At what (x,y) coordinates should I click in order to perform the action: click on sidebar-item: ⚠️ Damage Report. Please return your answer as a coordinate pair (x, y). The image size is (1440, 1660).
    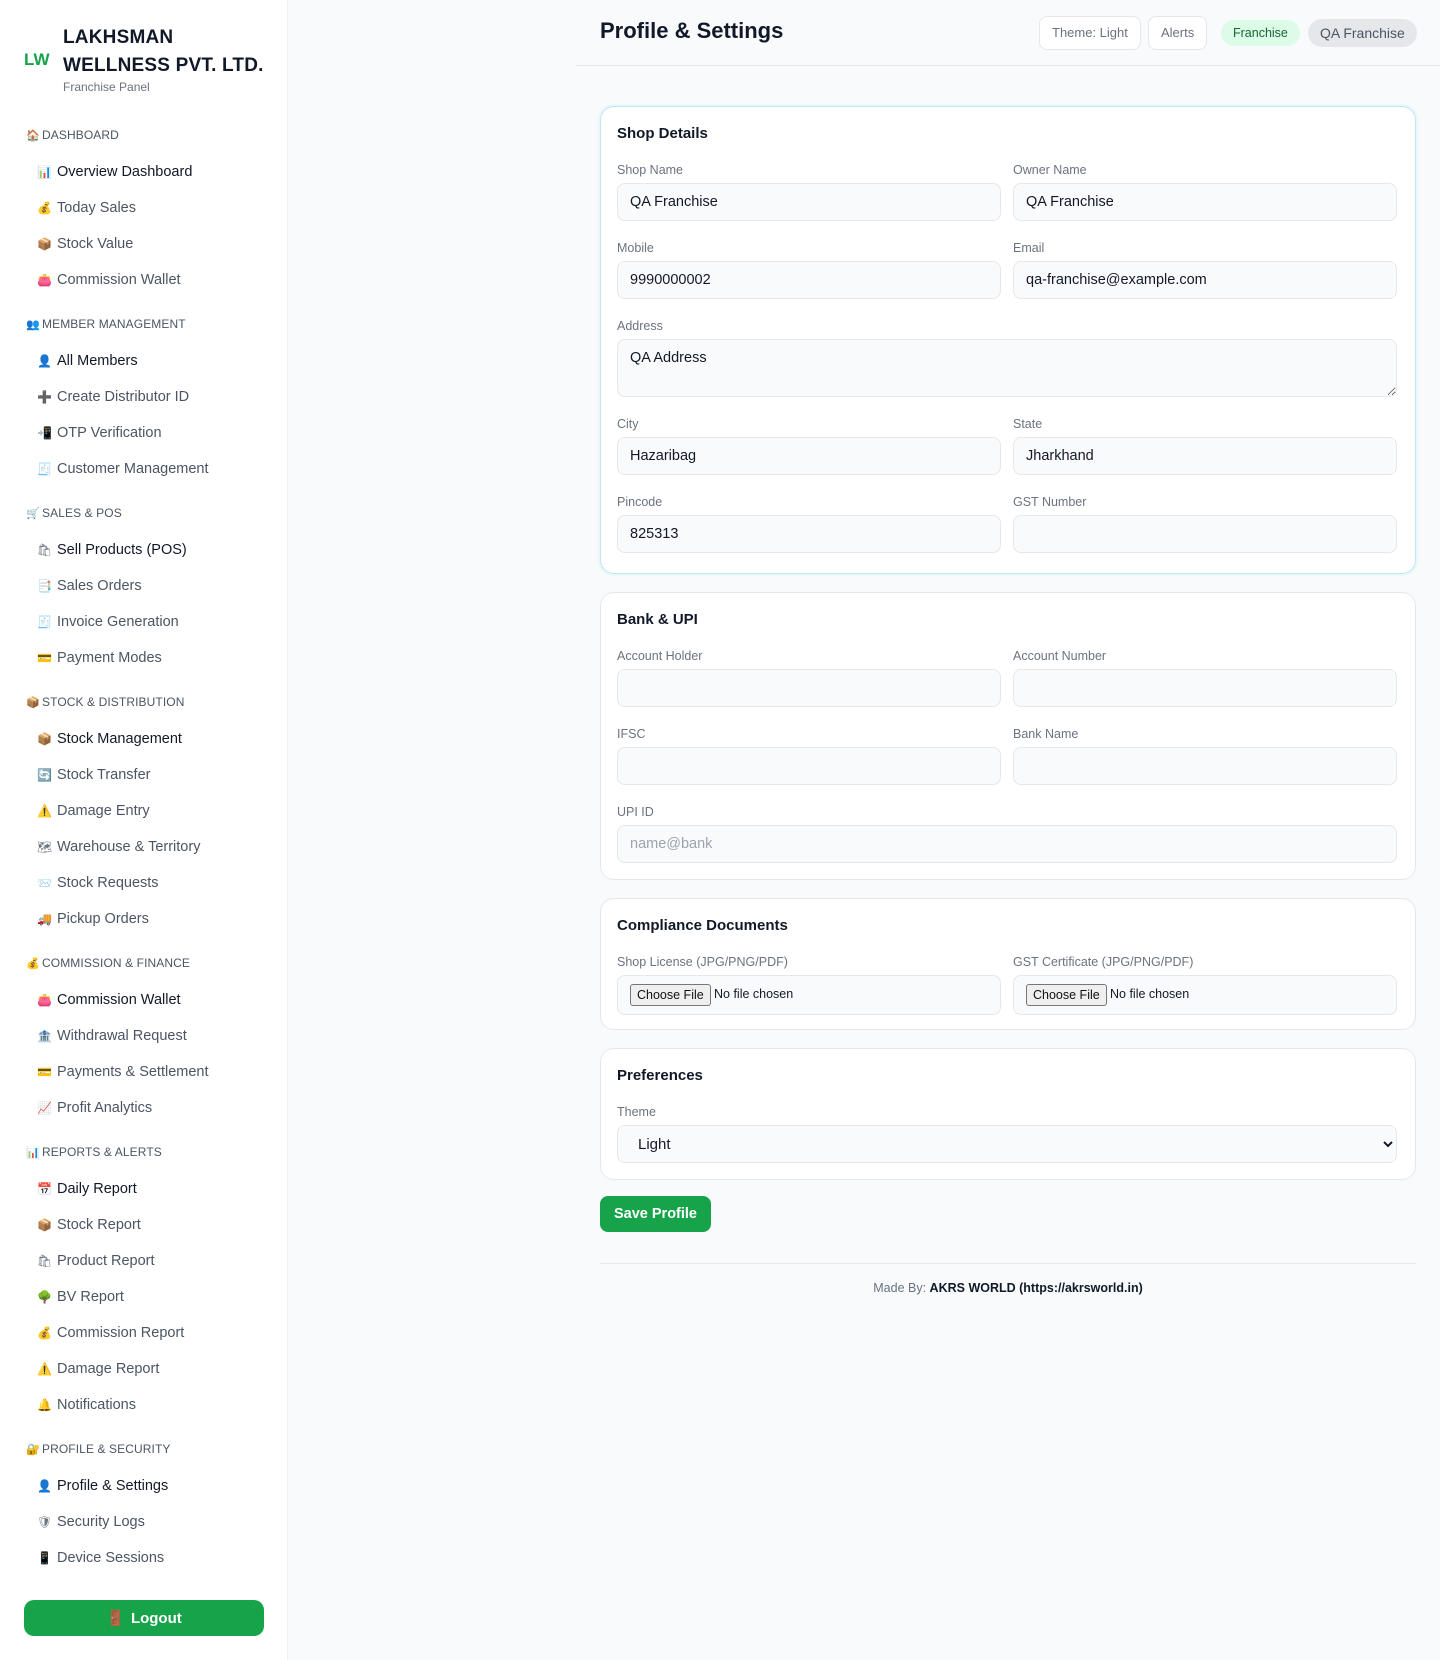
    Looking at the image, I should click on (144, 1369).